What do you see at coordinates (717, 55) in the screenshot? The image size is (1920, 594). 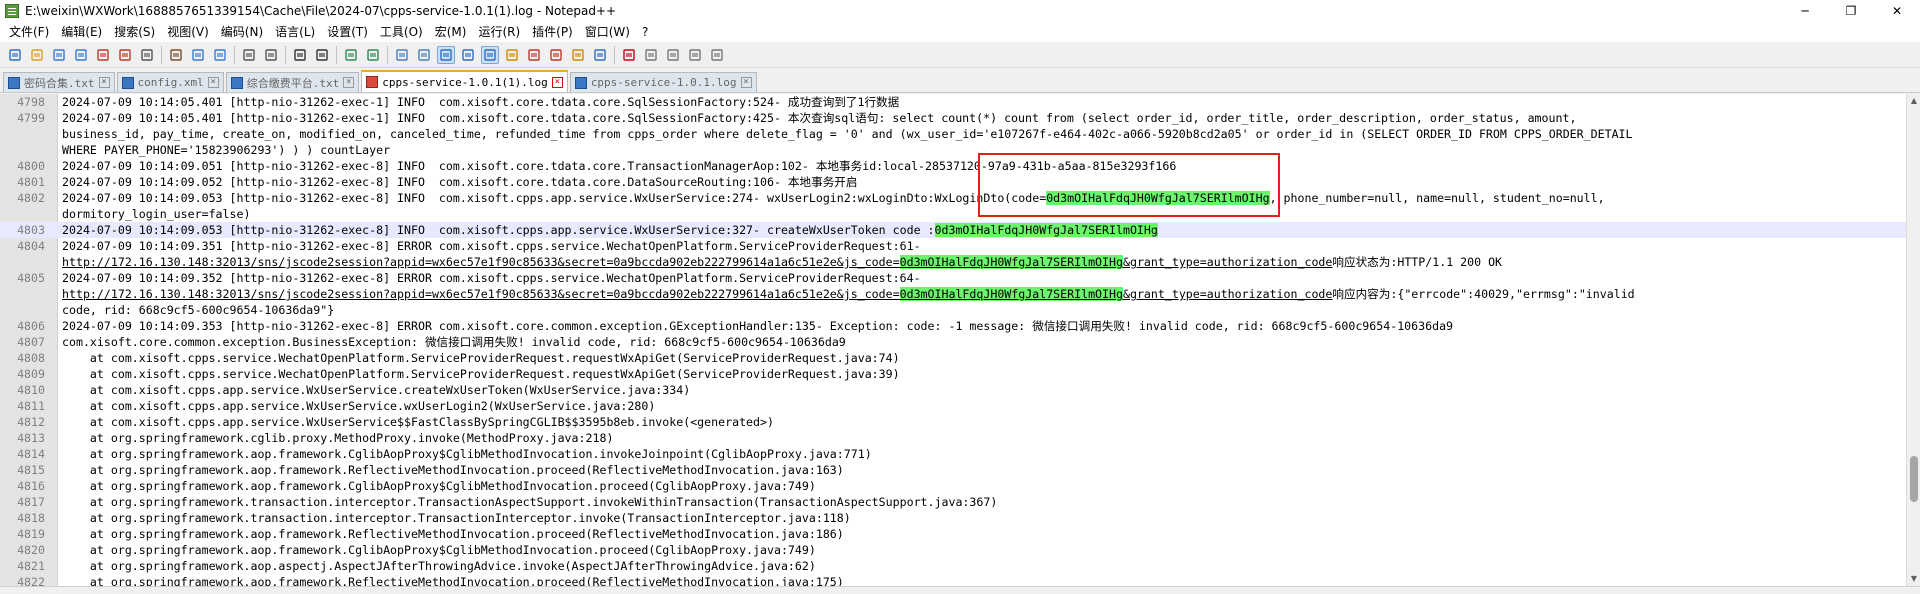 I see `save-macro-icon` at bounding box center [717, 55].